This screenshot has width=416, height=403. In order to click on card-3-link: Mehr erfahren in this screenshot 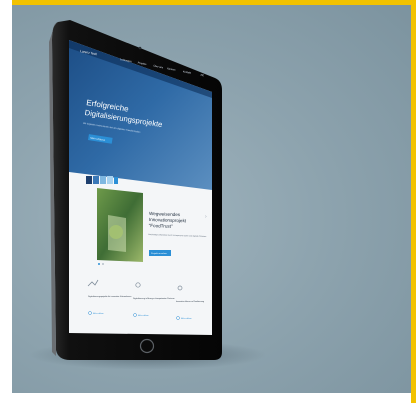, I will do `click(186, 318)`.